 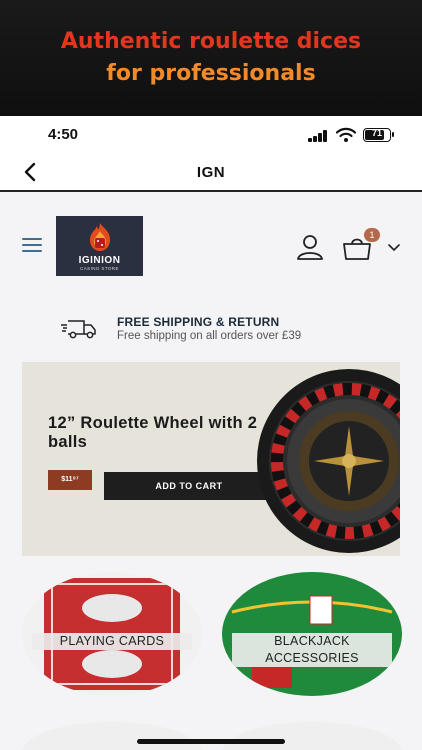 What do you see at coordinates (372, 235) in the screenshot?
I see `cart-count-badge: 1` at bounding box center [372, 235].